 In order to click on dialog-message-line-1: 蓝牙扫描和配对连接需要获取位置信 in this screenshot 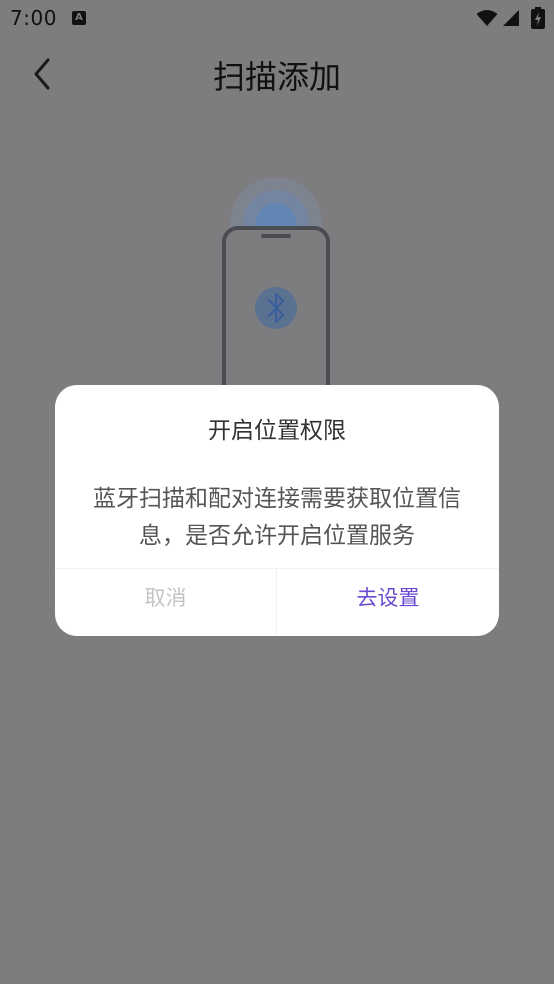, I will do `click(277, 499)`.